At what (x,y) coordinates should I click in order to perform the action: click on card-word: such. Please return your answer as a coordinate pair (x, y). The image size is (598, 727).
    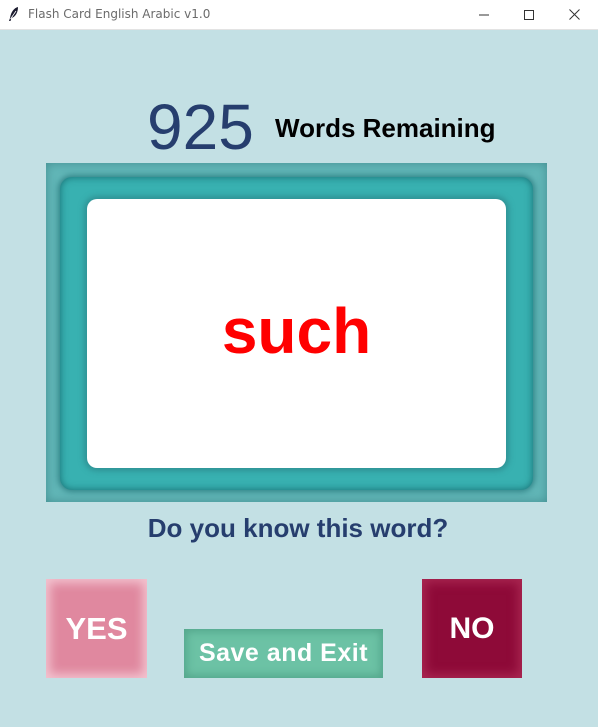
    Looking at the image, I should click on (296, 330).